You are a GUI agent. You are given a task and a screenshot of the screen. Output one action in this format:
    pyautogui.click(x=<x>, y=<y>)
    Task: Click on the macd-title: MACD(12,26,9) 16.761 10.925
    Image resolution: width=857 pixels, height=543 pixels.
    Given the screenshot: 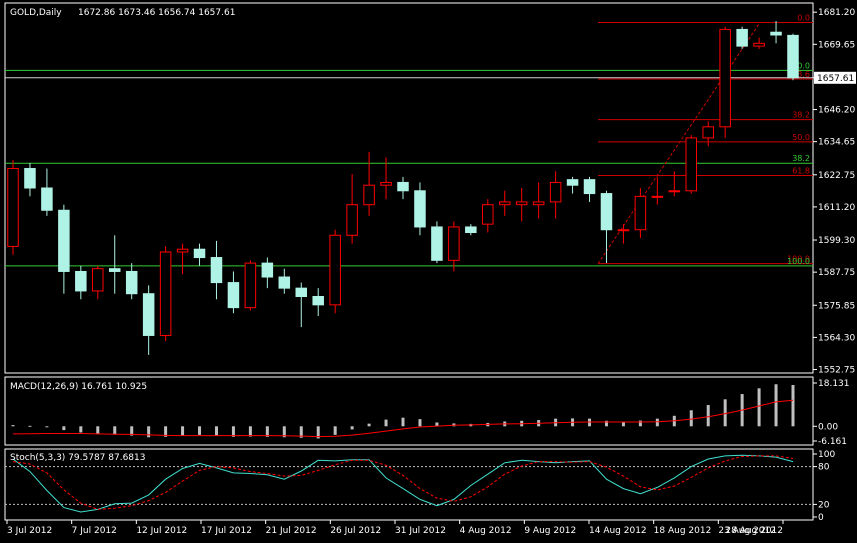 What is the action you would take?
    pyautogui.click(x=78, y=387)
    